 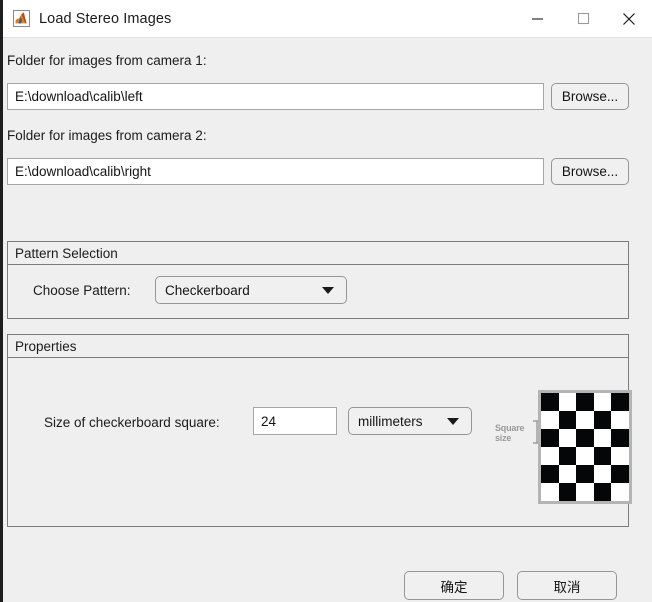 I want to click on units-value: millimeters, so click(x=390, y=421).